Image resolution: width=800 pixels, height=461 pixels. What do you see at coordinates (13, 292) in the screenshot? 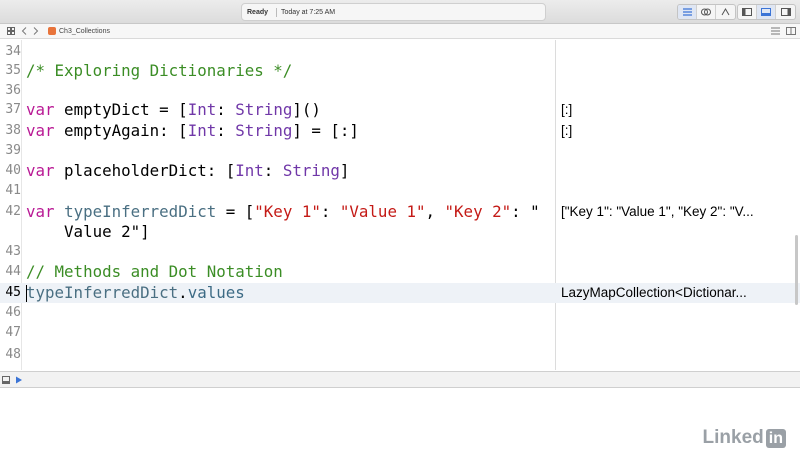
I see `line-number: 45` at bounding box center [13, 292].